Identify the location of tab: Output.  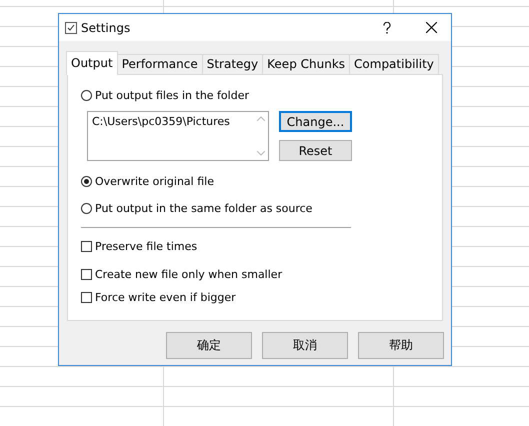
(92, 63).